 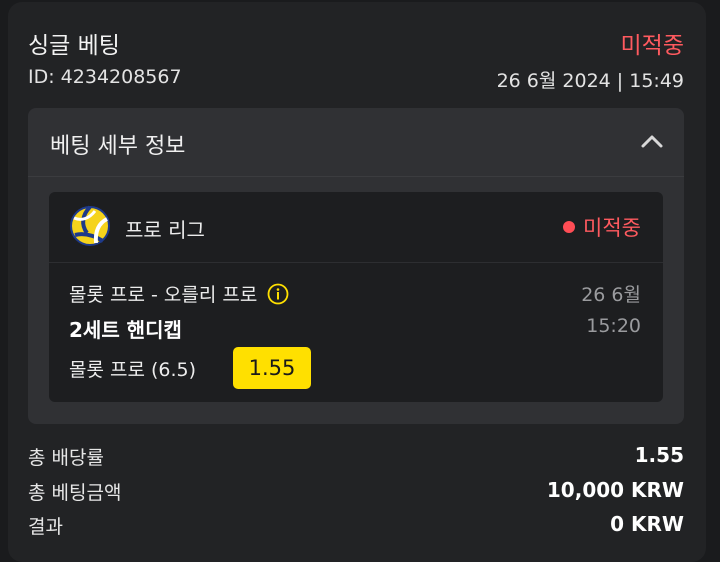 I want to click on stake-label: 총 베팅금액, so click(x=75, y=493).